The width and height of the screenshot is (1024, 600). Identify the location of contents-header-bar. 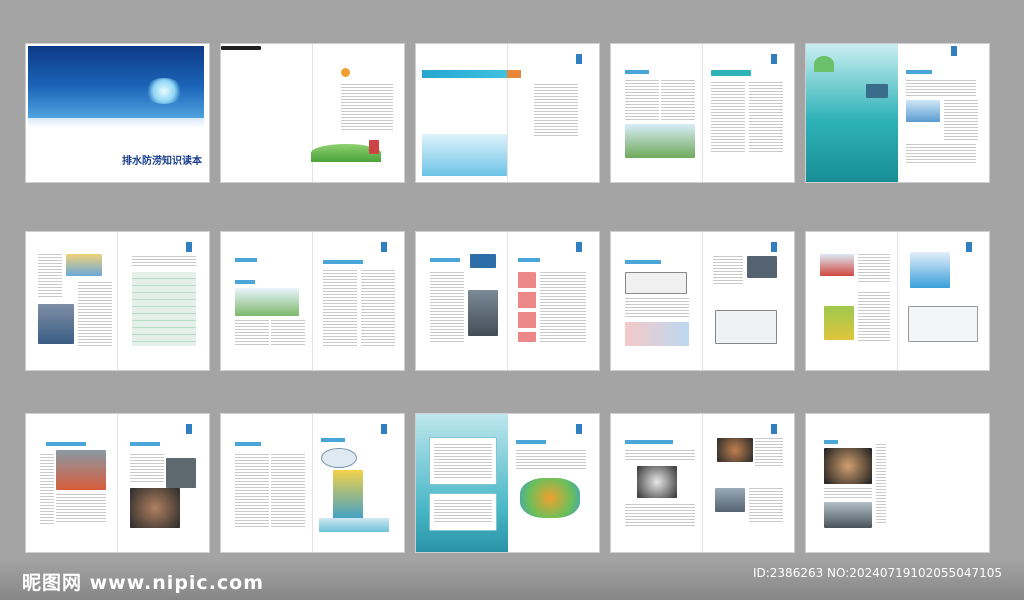
(464, 74).